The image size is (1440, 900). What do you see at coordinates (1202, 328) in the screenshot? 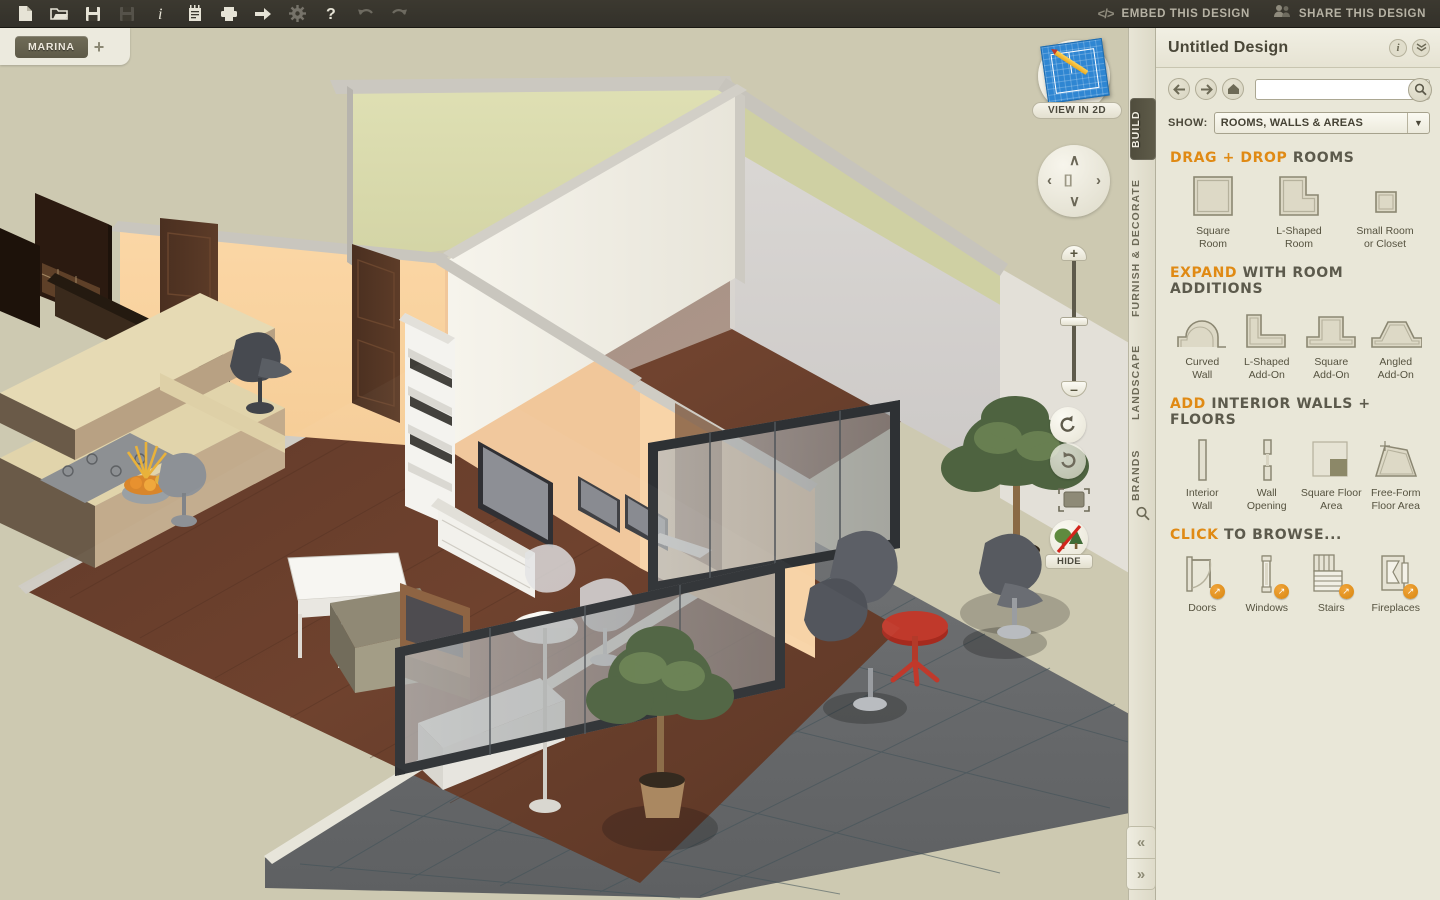
I see `curved-wall-icon` at bounding box center [1202, 328].